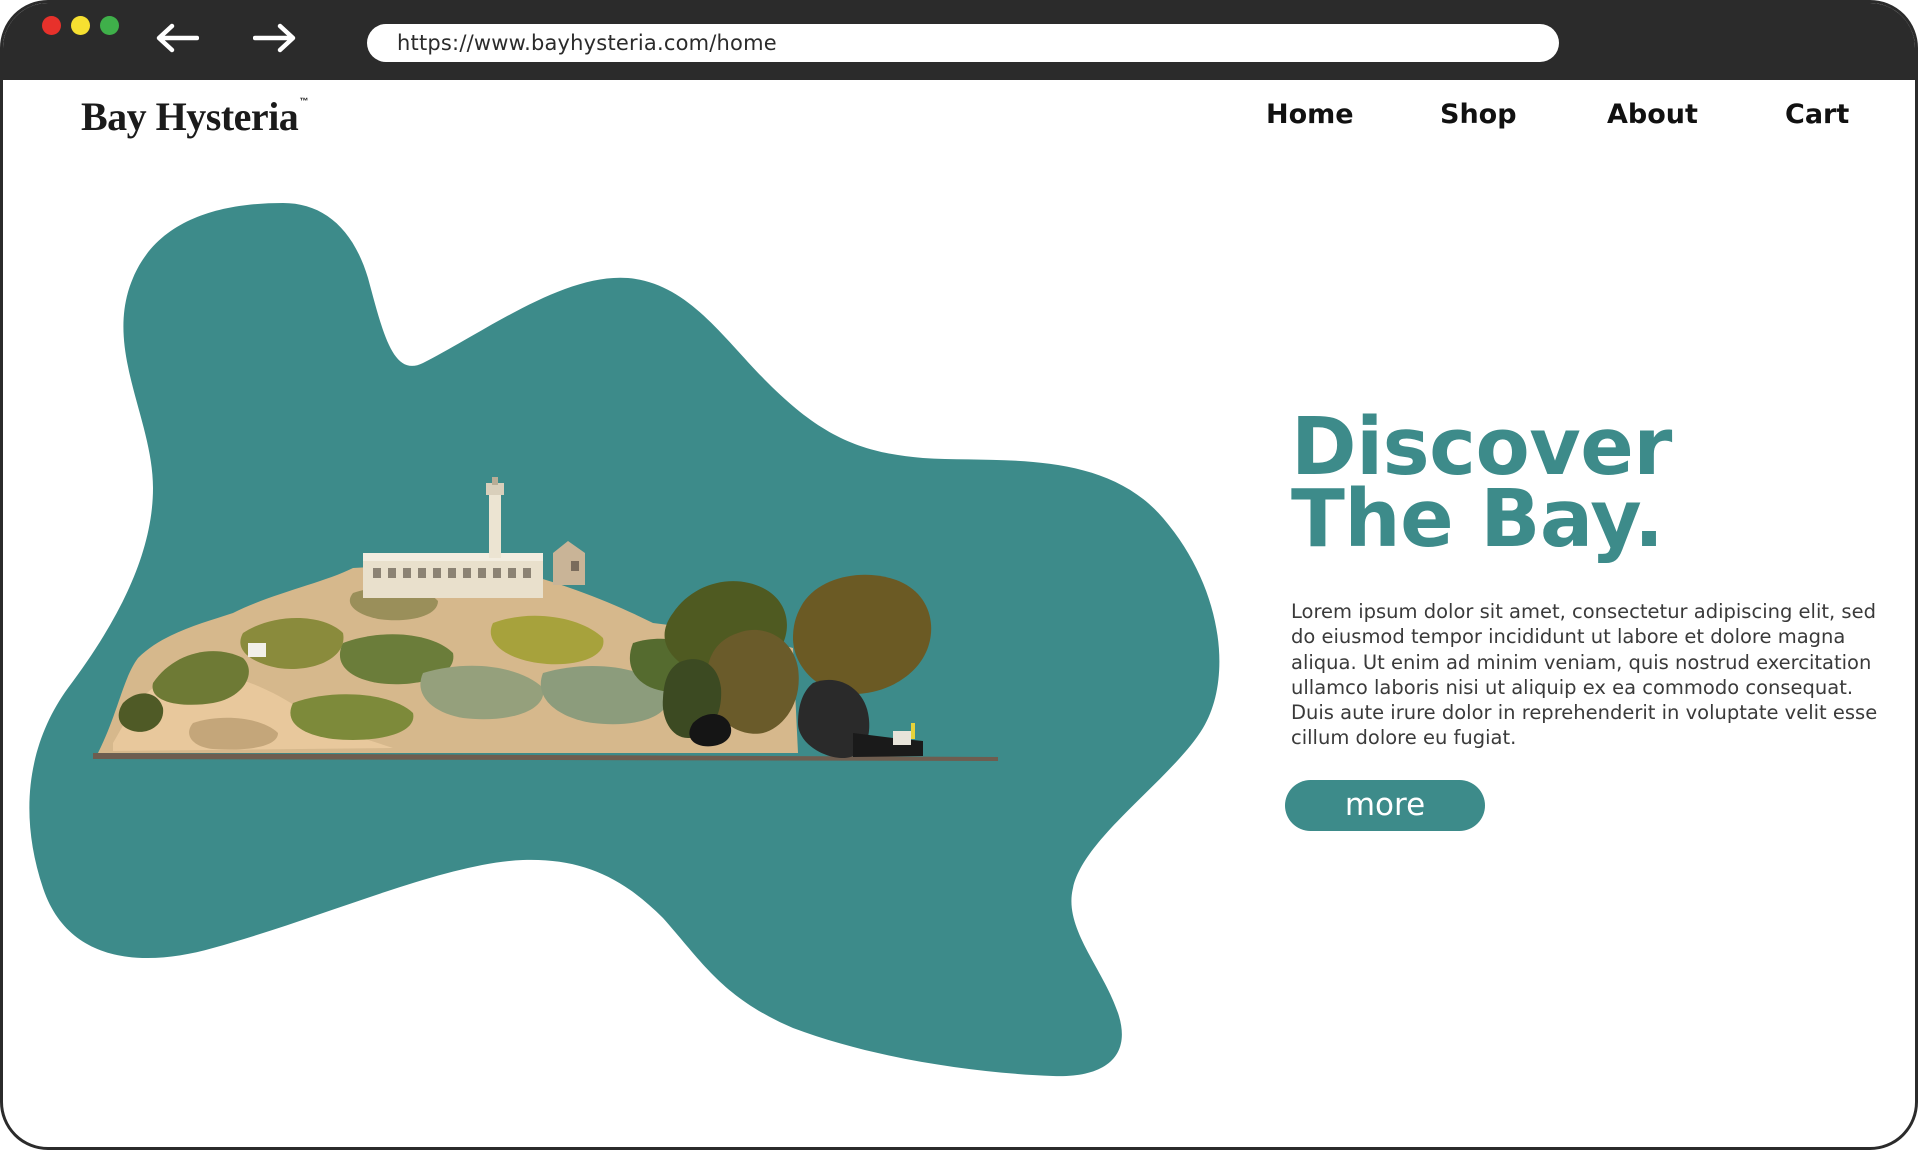 The width and height of the screenshot is (1923, 1154). I want to click on trademark-mark: ™, so click(303, 101).